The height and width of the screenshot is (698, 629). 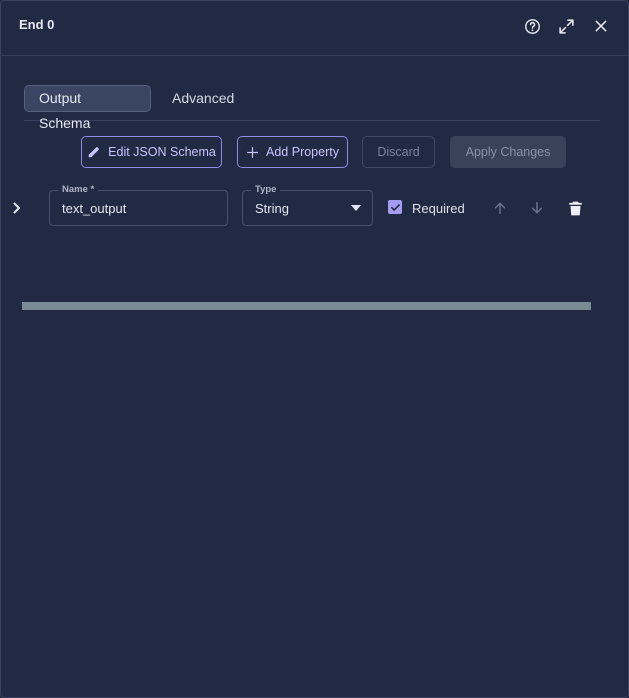 I want to click on help-icon, so click(x=532, y=26).